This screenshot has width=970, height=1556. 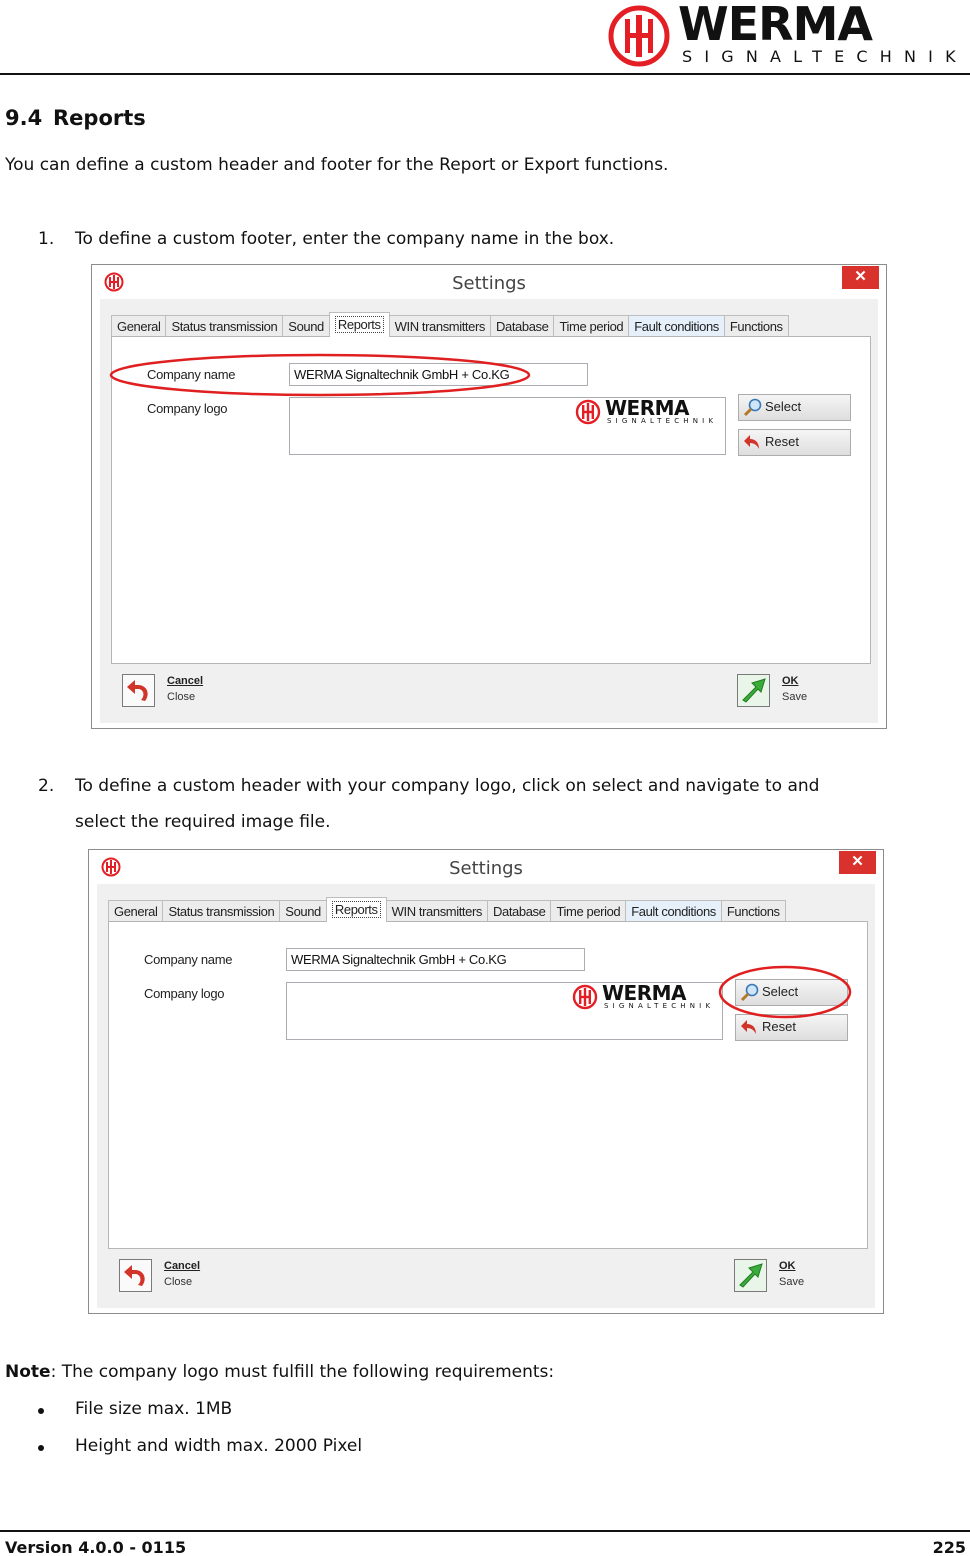 I want to click on werma-logo: WERMA SIGNALTECHNIK, so click(x=784, y=34).